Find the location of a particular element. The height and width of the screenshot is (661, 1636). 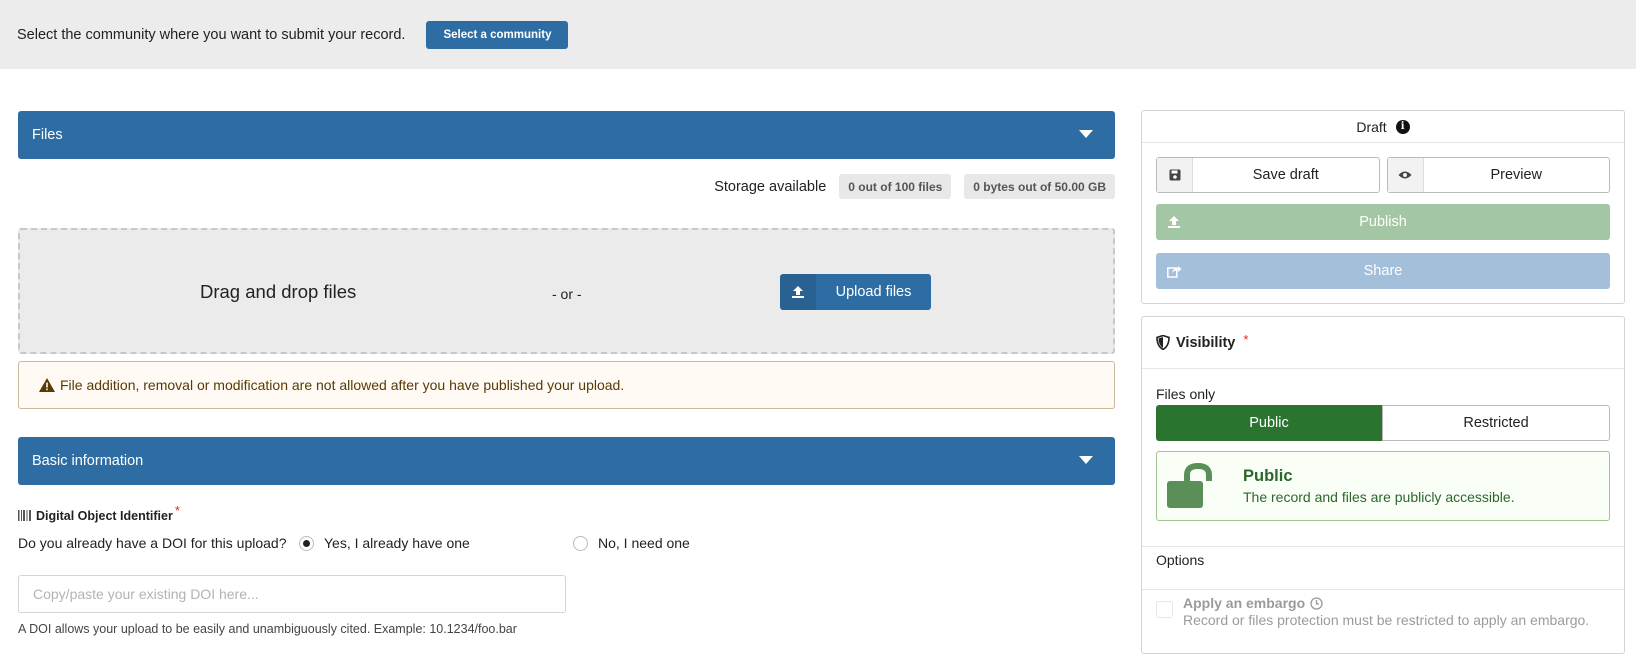

restricted-toggle-button: Restricted is located at coordinates (1496, 423).